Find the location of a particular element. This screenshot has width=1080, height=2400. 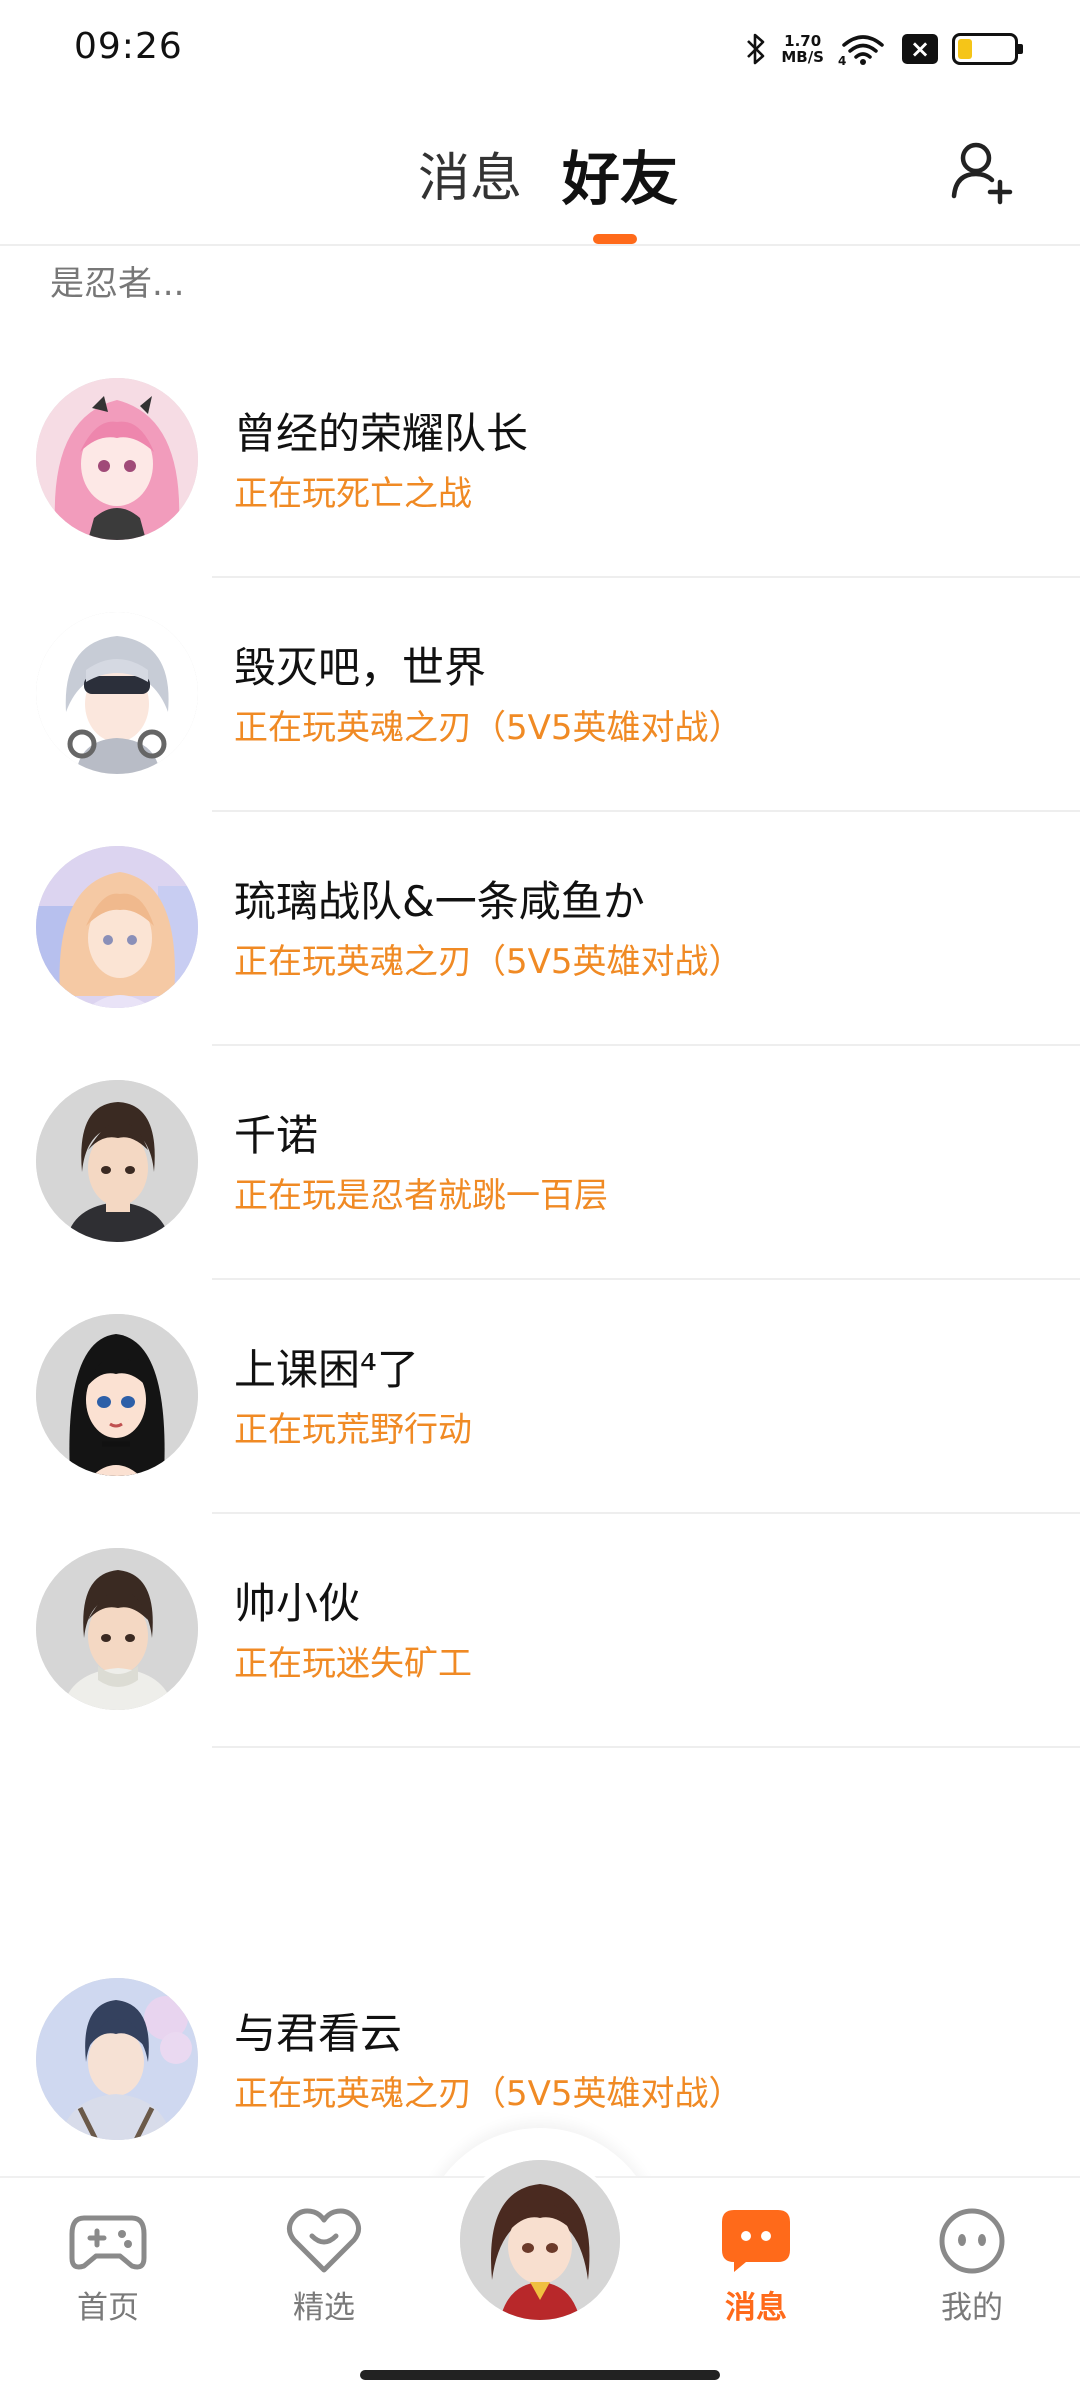

friend-status: 正在玩是忍者就跳一百层 is located at coordinates (421, 1196).